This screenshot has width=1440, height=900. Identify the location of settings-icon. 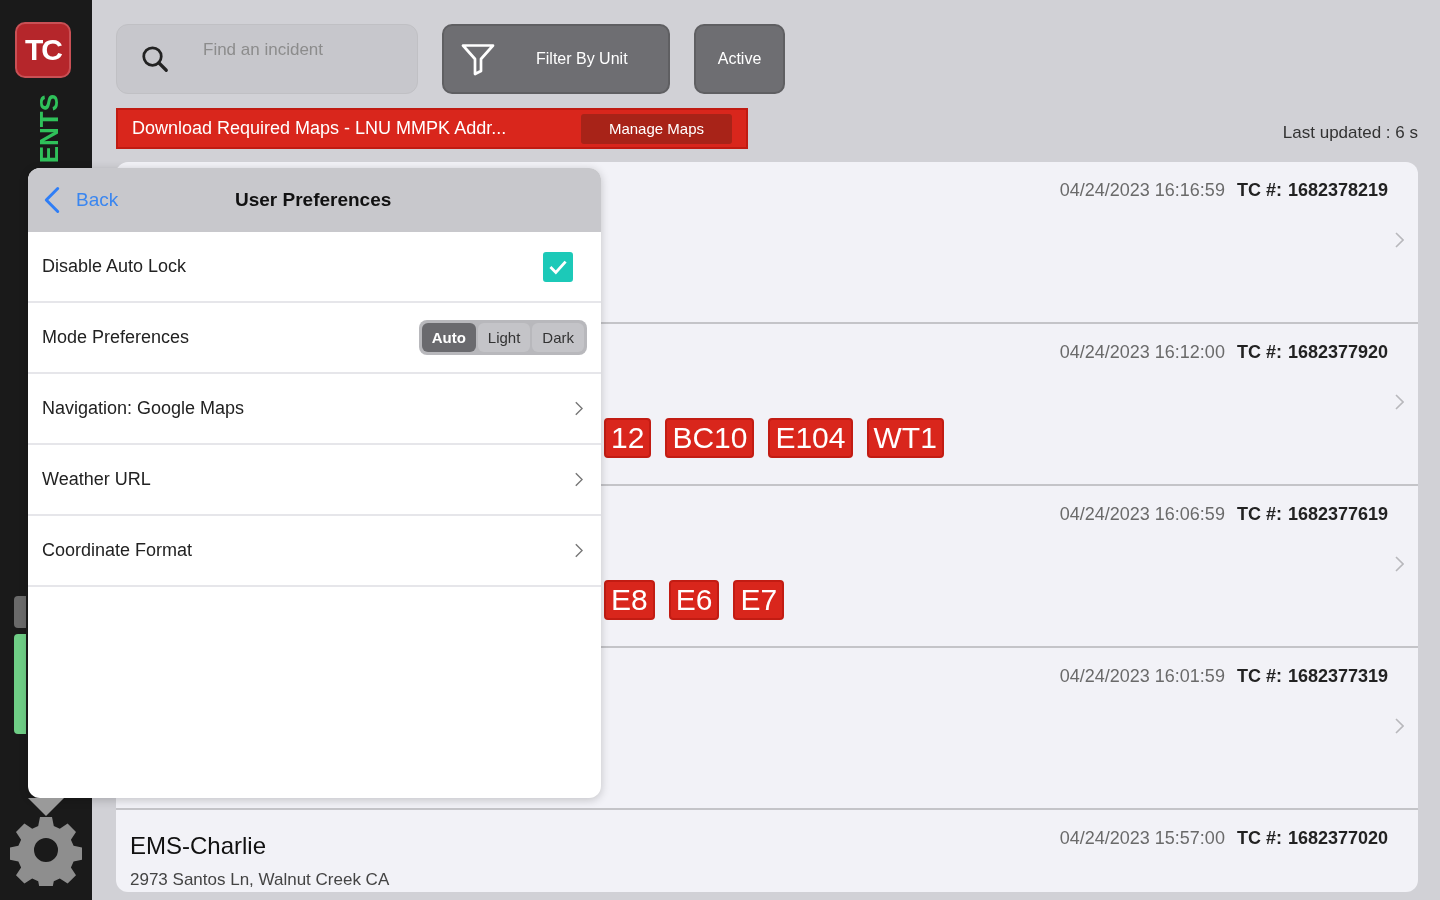
(46, 850).